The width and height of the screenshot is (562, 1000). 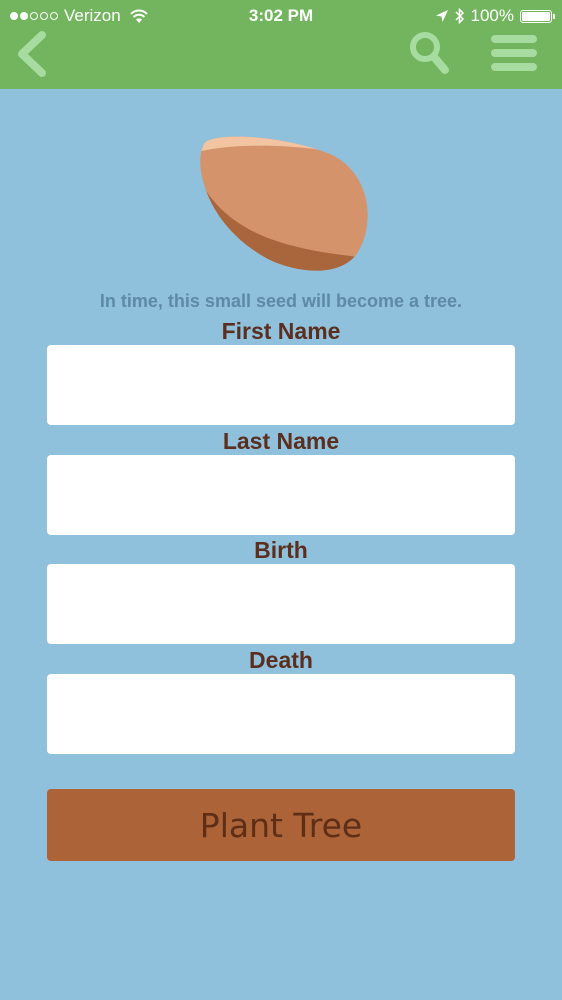 I want to click on death-input, so click(x=281, y=714).